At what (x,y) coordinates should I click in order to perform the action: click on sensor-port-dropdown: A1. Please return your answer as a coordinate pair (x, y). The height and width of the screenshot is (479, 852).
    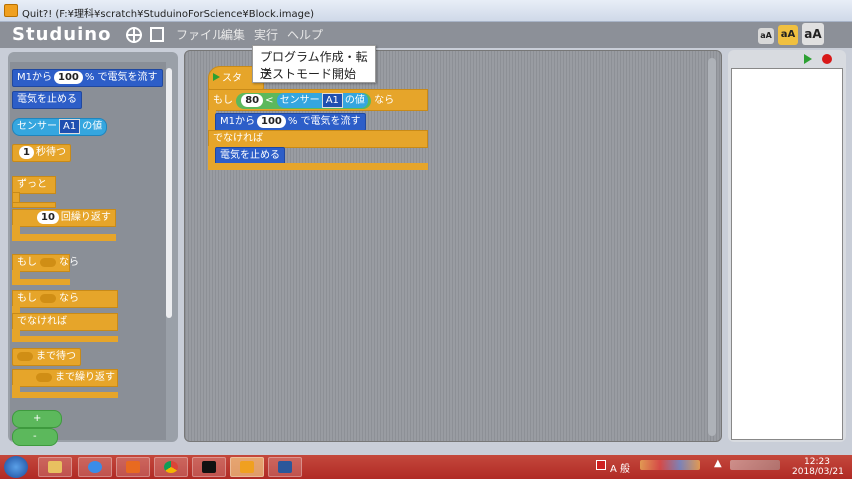
    Looking at the image, I should click on (70, 126).